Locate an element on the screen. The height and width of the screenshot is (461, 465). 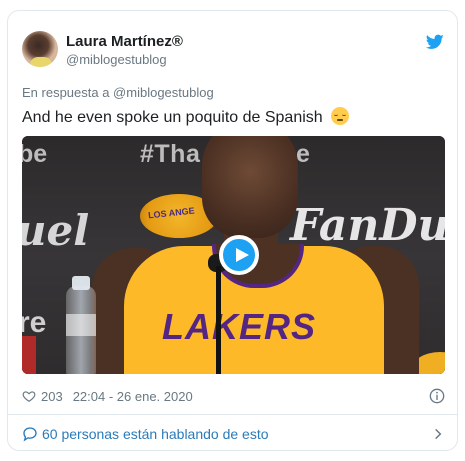
chevron-right-icon is located at coordinates (438, 434).